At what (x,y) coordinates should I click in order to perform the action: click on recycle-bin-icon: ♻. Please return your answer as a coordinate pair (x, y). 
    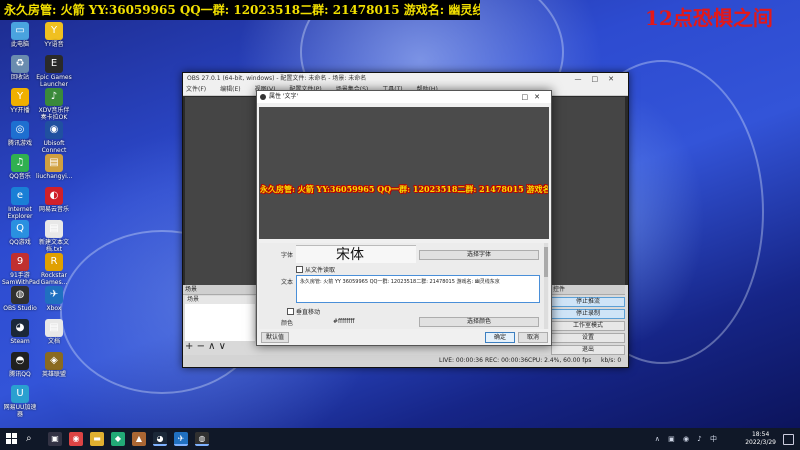
    Looking at the image, I should click on (20, 64).